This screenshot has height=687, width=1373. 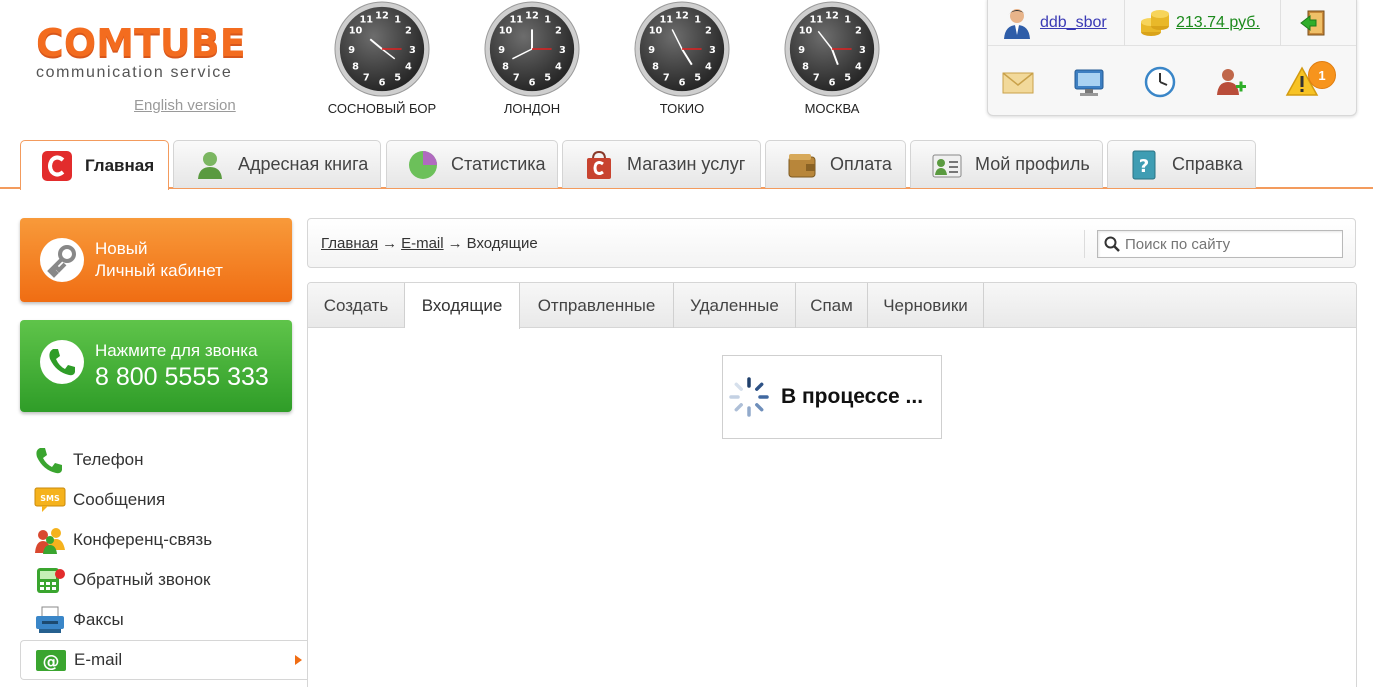 I want to click on account-info-row: ddb_sbor 213.74 руб., so click(x=1172, y=23).